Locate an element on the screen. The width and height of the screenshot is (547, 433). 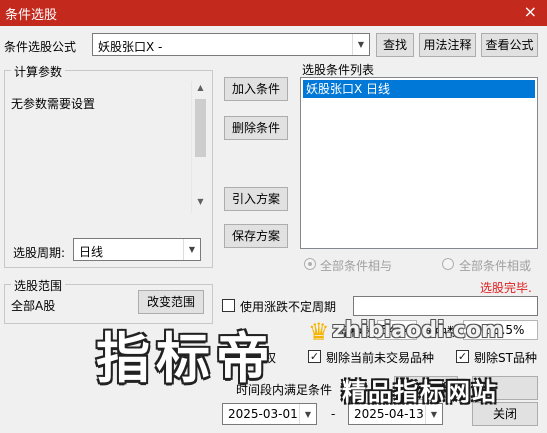
period-select: 日线 ▼ is located at coordinates (137, 249).